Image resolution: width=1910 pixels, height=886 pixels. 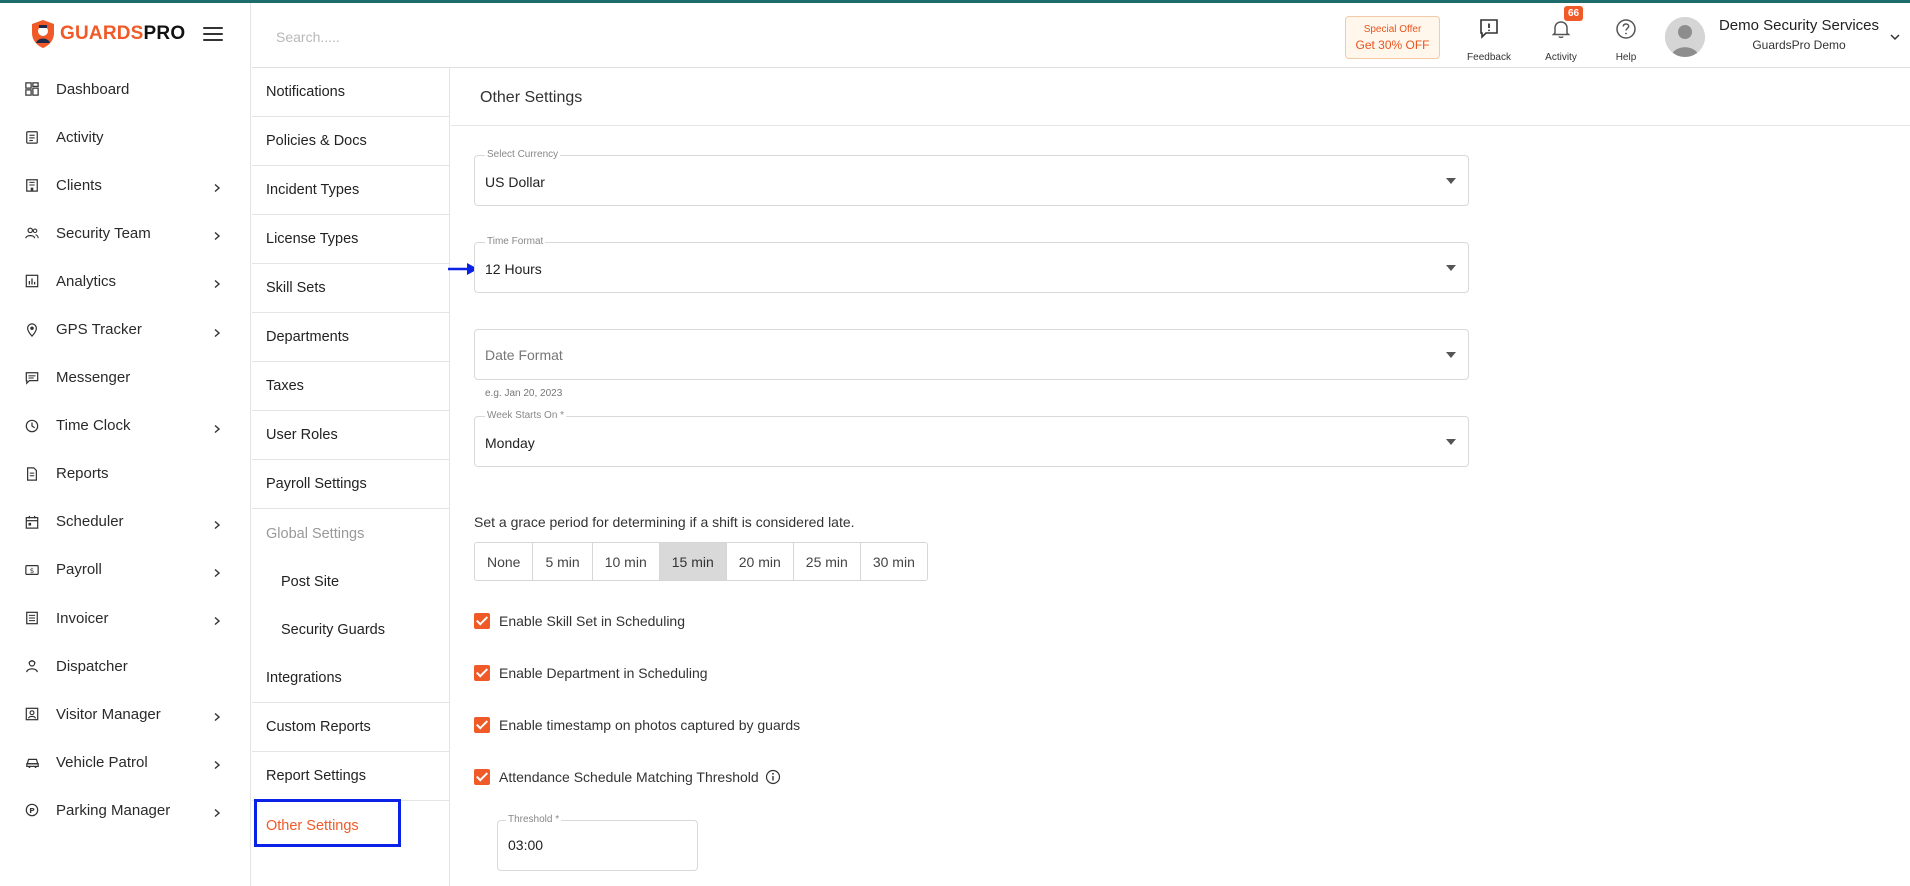 I want to click on clock-icon, so click(x=32, y=426).